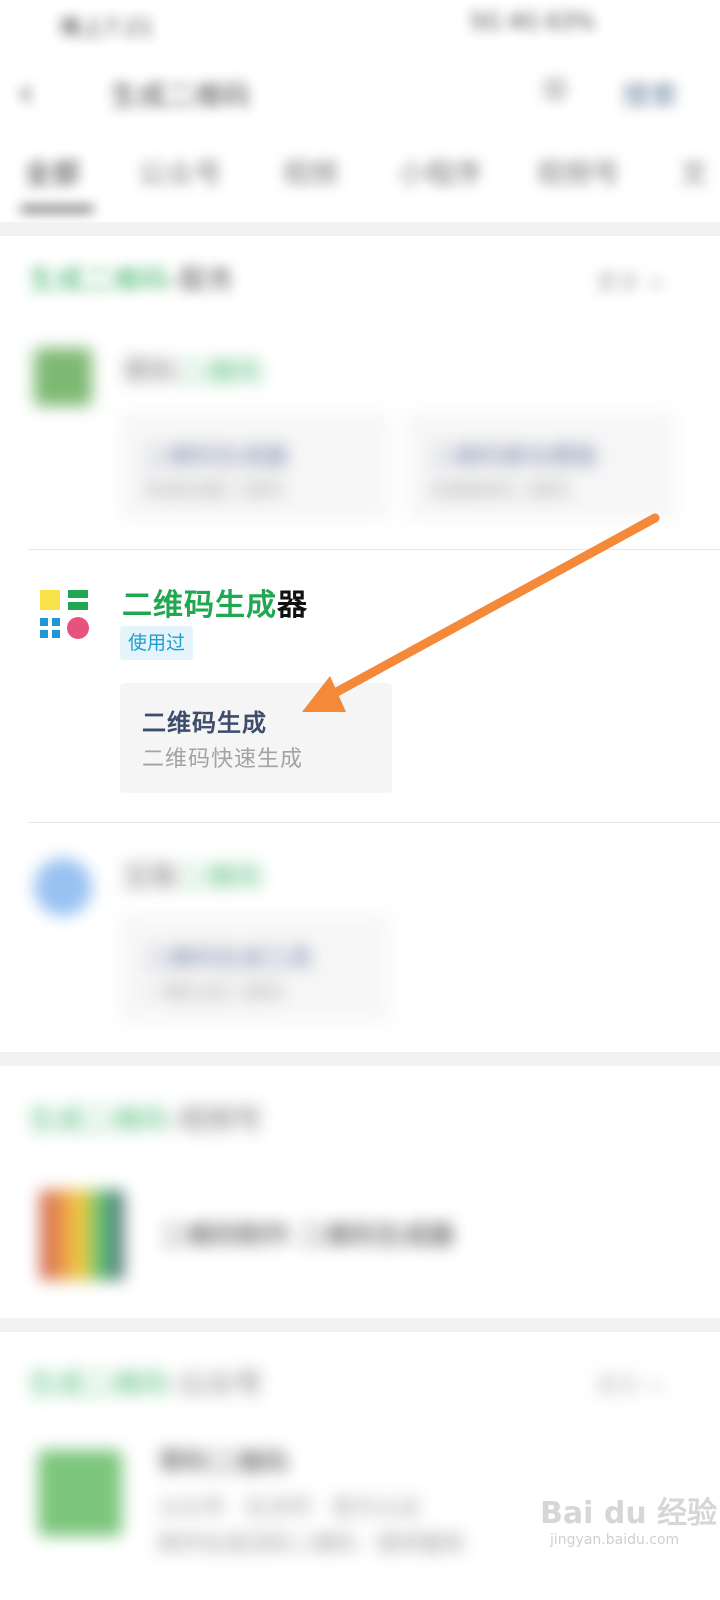 This screenshot has width=720, height=1600. I want to click on service-card: 二维码生成器 快速创建二维码, so click(255, 466).